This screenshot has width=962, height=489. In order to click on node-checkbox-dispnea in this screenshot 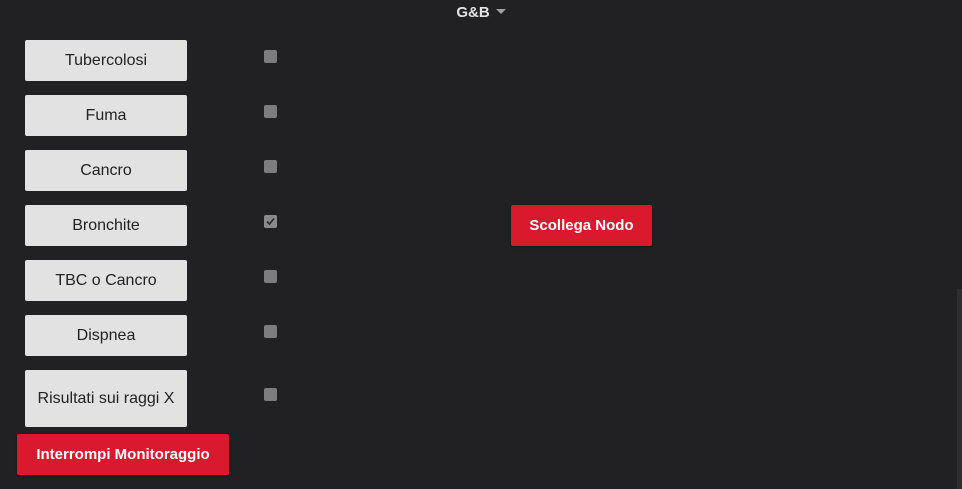, I will do `click(270, 331)`.